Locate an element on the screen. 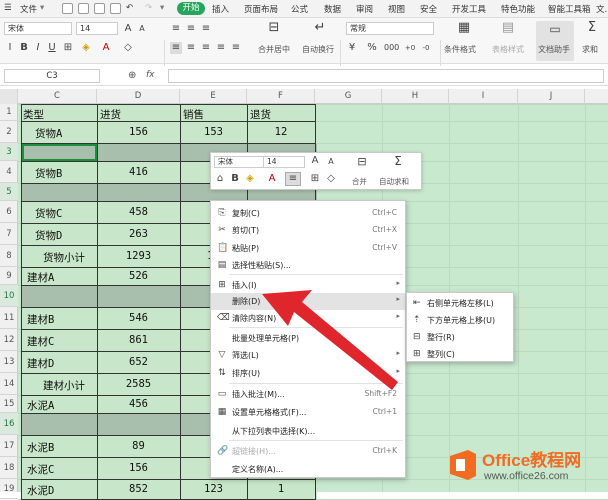 The height and width of the screenshot is (500, 608). annotation-arrow is located at coordinates (330, 340).